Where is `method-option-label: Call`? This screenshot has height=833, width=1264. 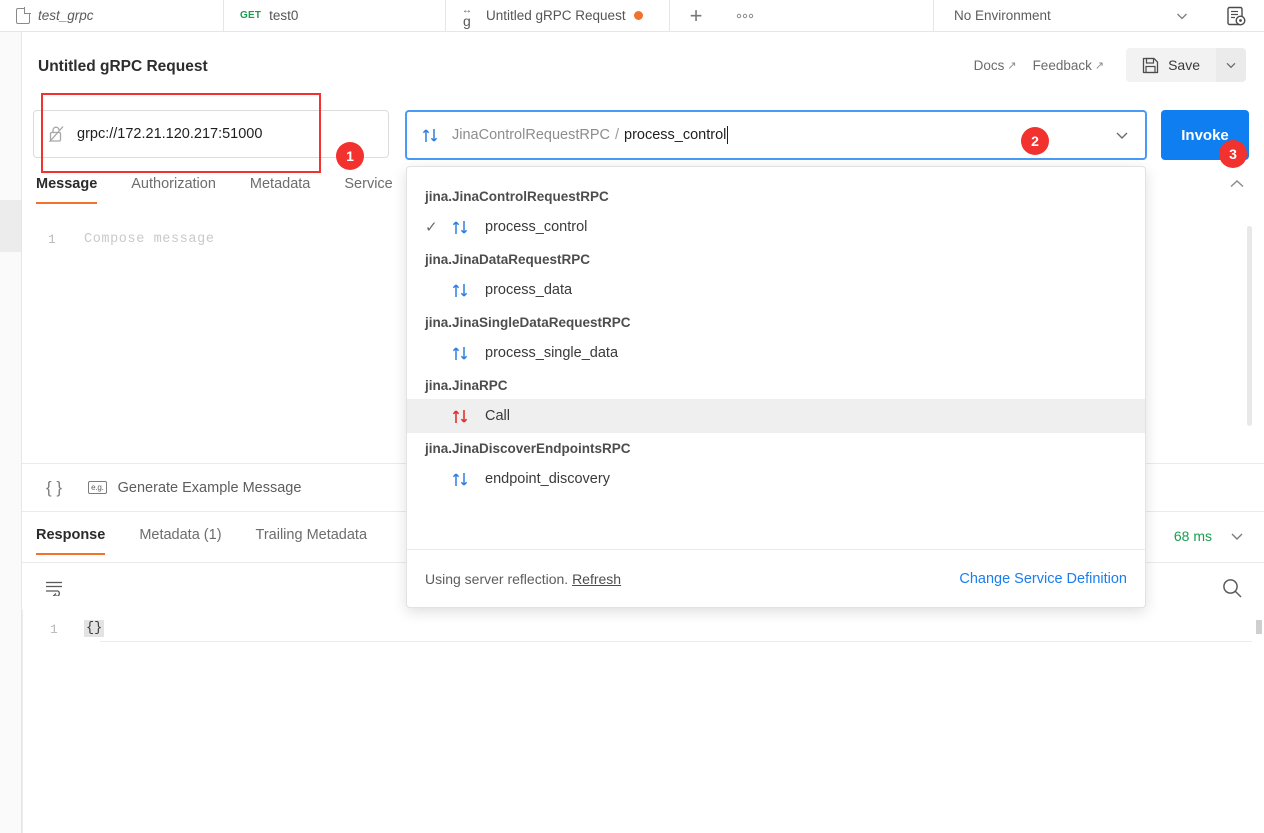 method-option-label: Call is located at coordinates (497, 416).